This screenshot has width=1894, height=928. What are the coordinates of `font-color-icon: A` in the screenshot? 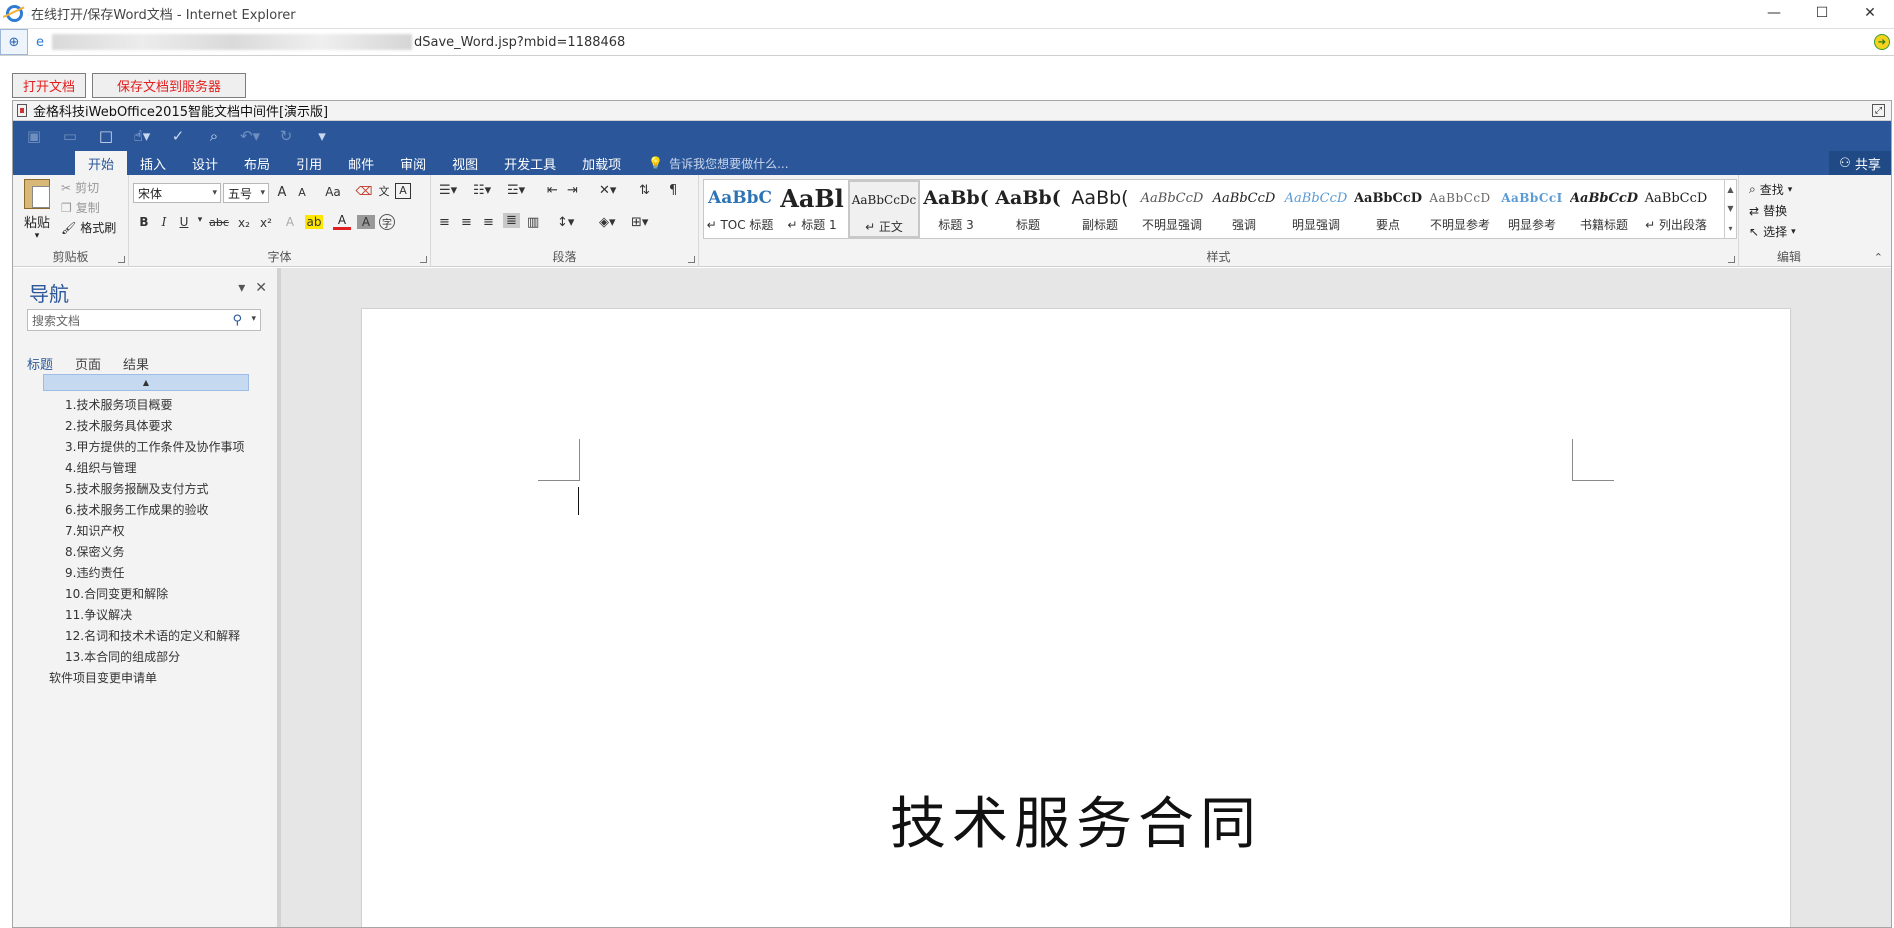 It's located at (342, 221).